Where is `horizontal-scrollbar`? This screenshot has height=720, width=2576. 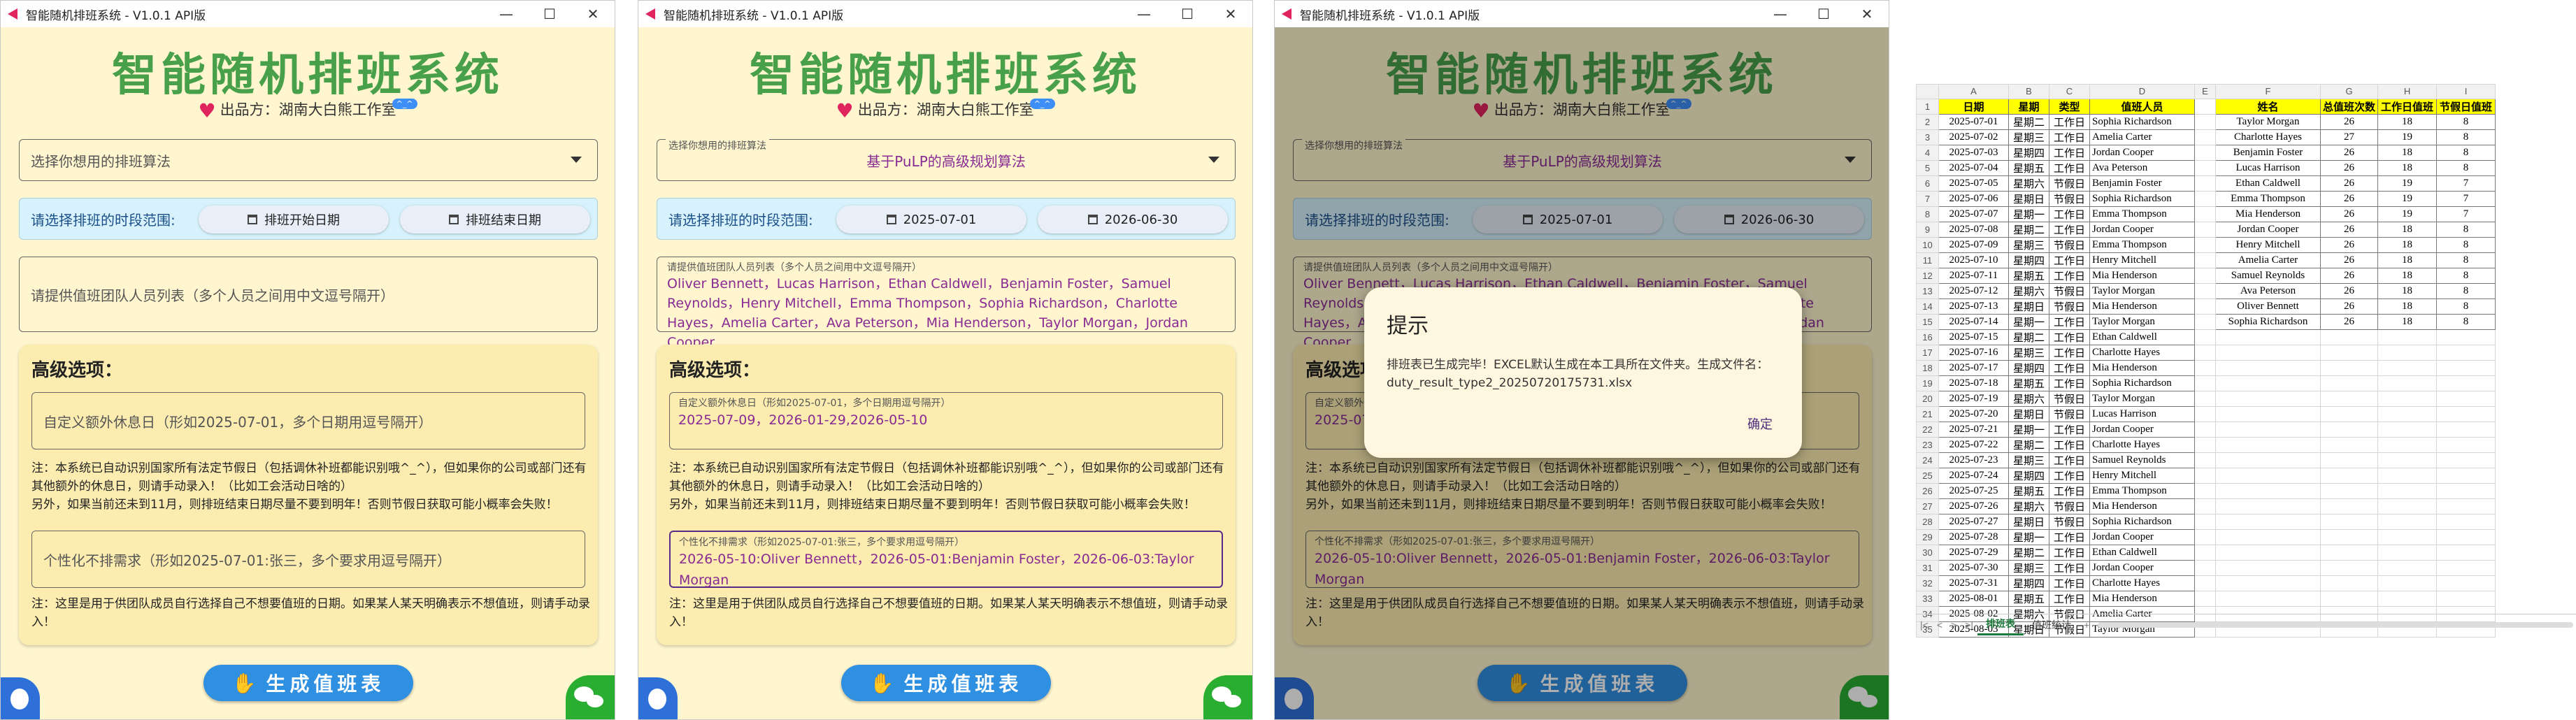 horizontal-scrollbar is located at coordinates (2335, 625).